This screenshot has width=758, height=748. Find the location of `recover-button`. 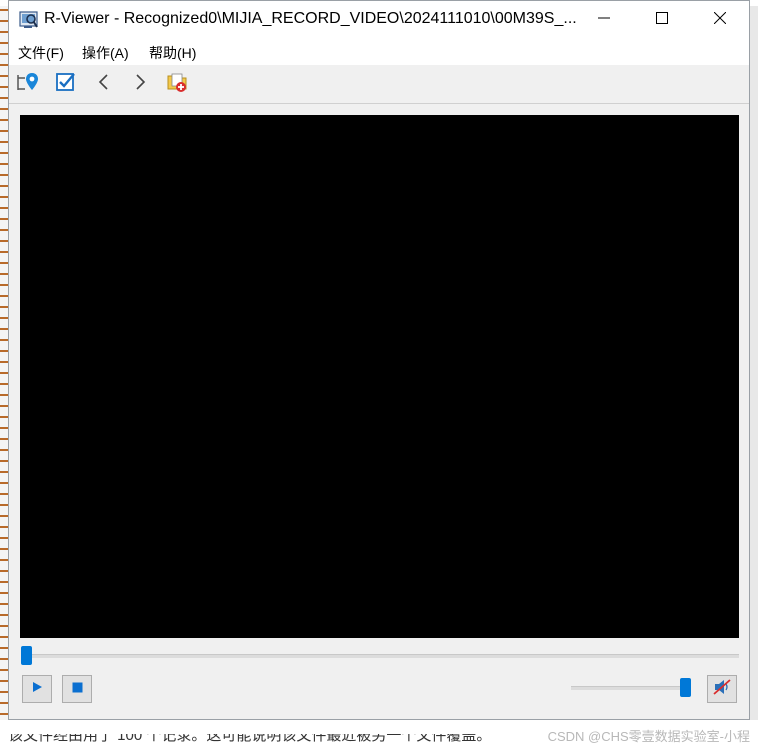

recover-button is located at coordinates (178, 84).